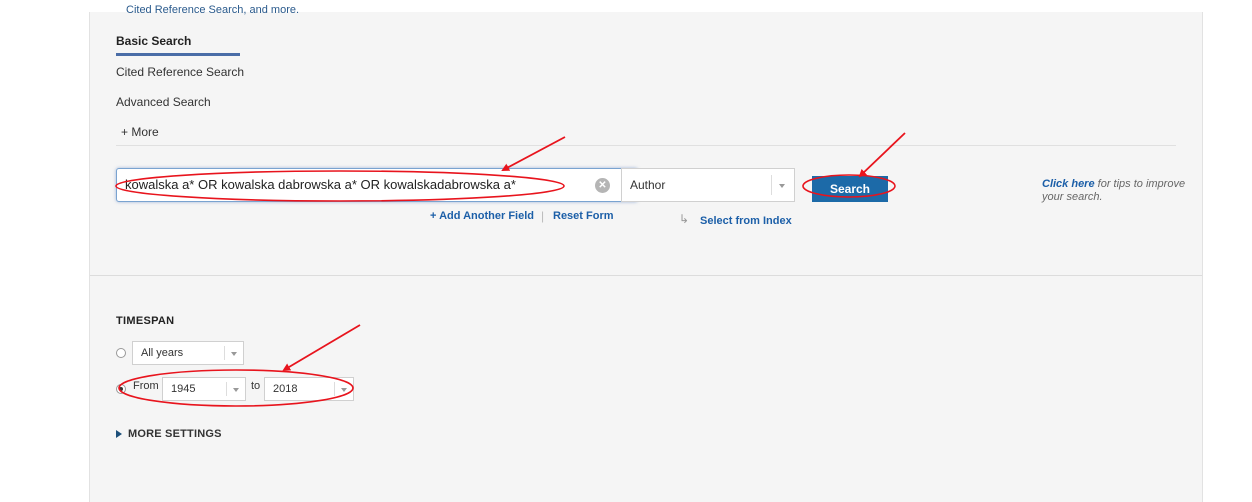  Describe the element at coordinates (163, 102) in the screenshot. I see `tab-advanced-search: Advanced Search` at that location.